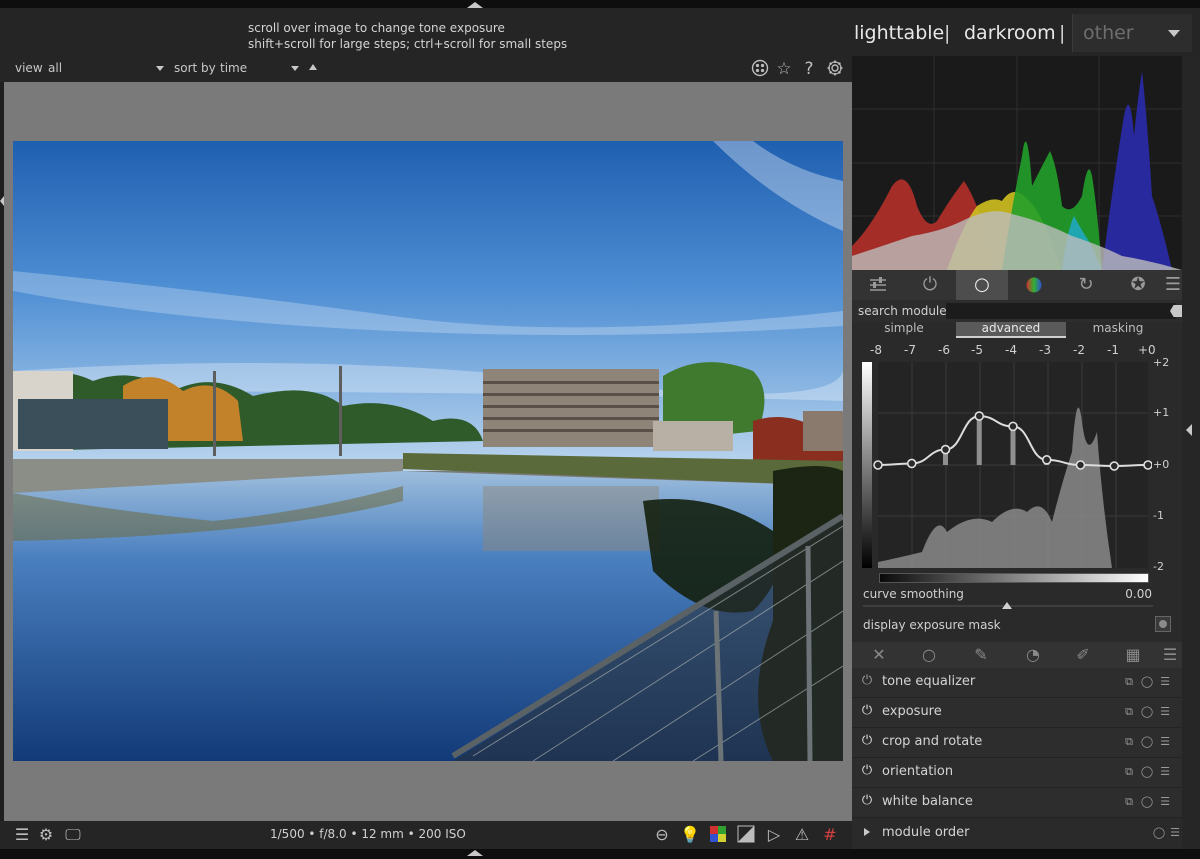 This screenshot has width=1200, height=859. Describe the element at coordinates (802, 835) in the screenshot. I see `warning-icon: ⚠` at that location.